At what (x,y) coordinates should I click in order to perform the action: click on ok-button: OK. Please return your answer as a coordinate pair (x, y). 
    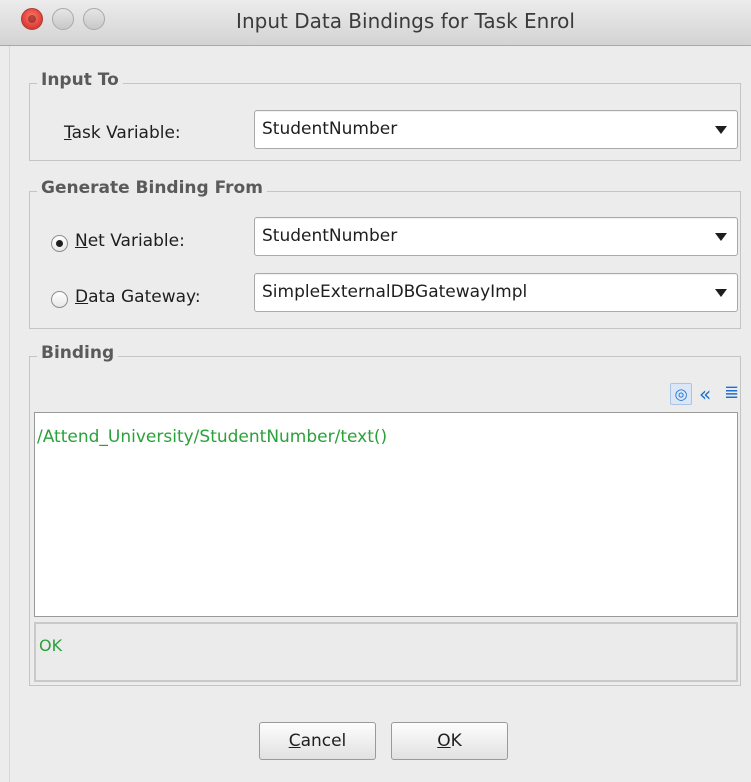
    Looking at the image, I should click on (449, 741).